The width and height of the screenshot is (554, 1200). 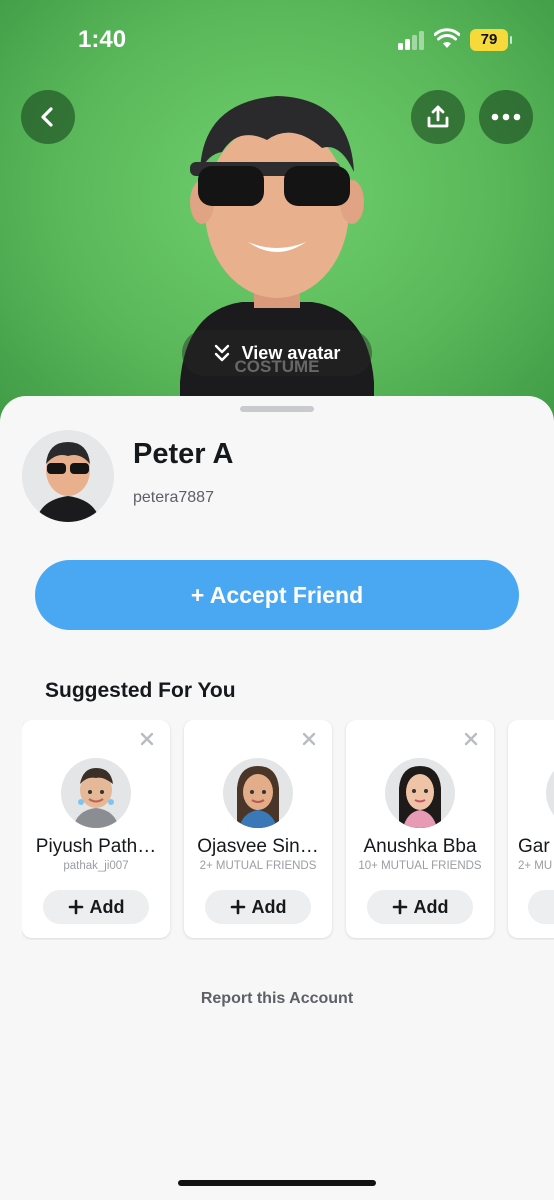 What do you see at coordinates (291, 352) in the screenshot?
I see `view-avatar-label: View avatar` at bounding box center [291, 352].